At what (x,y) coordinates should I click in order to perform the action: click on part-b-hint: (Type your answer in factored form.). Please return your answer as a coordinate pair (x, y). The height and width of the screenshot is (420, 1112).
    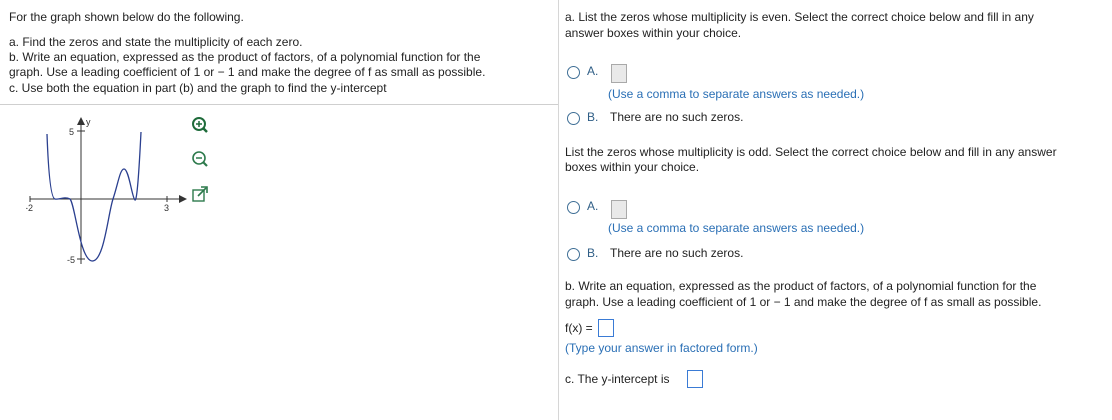
    Looking at the image, I should click on (661, 348).